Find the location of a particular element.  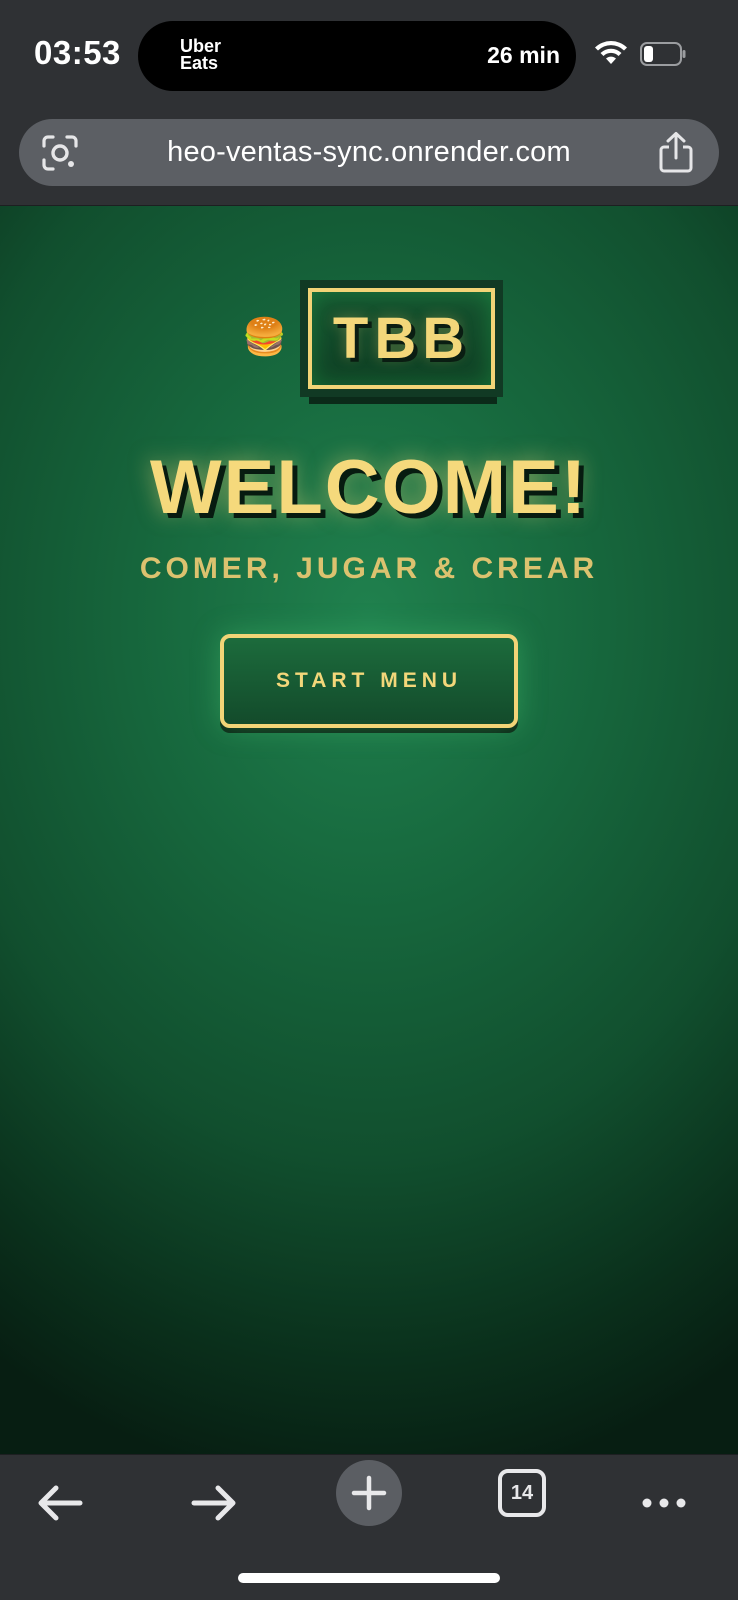

tbb-logo-frame: TBB is located at coordinates (401, 338).